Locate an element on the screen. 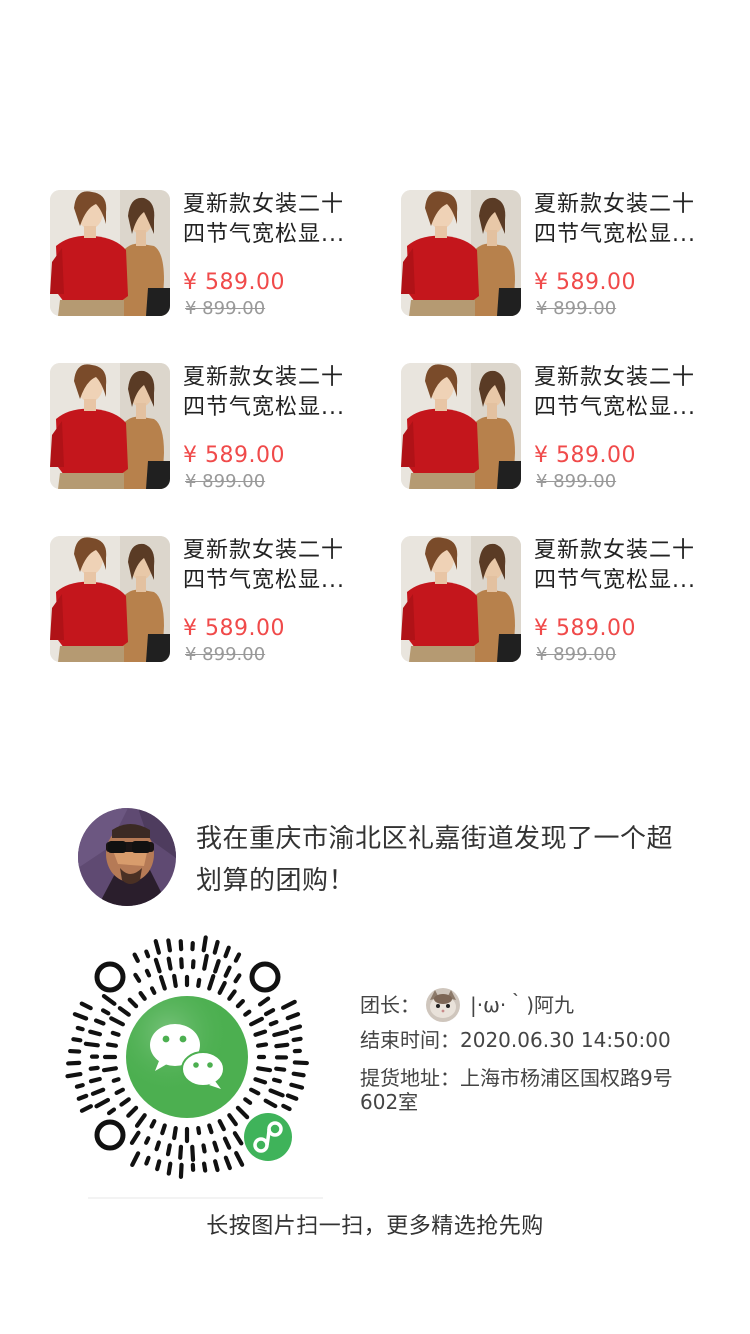 The width and height of the screenshot is (750, 1334). leader-row: 团长： |·ω·｀)阿九 is located at coordinates (530, 1005).